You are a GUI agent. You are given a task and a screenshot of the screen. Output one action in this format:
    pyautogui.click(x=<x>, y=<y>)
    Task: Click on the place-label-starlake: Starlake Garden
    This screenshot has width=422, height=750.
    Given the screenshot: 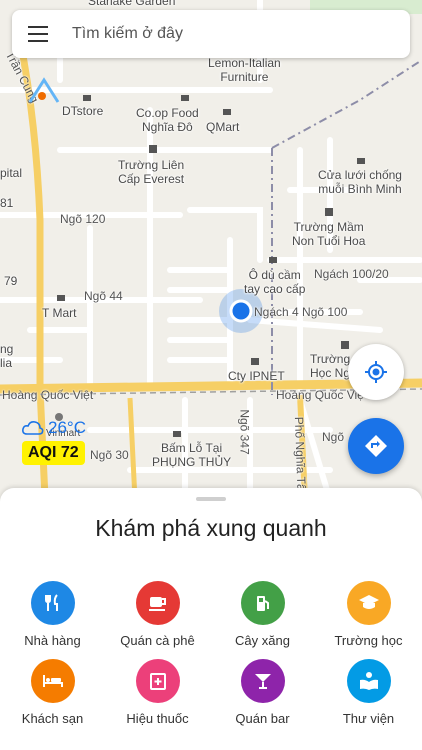 What is the action you would take?
    pyautogui.click(x=131, y=4)
    